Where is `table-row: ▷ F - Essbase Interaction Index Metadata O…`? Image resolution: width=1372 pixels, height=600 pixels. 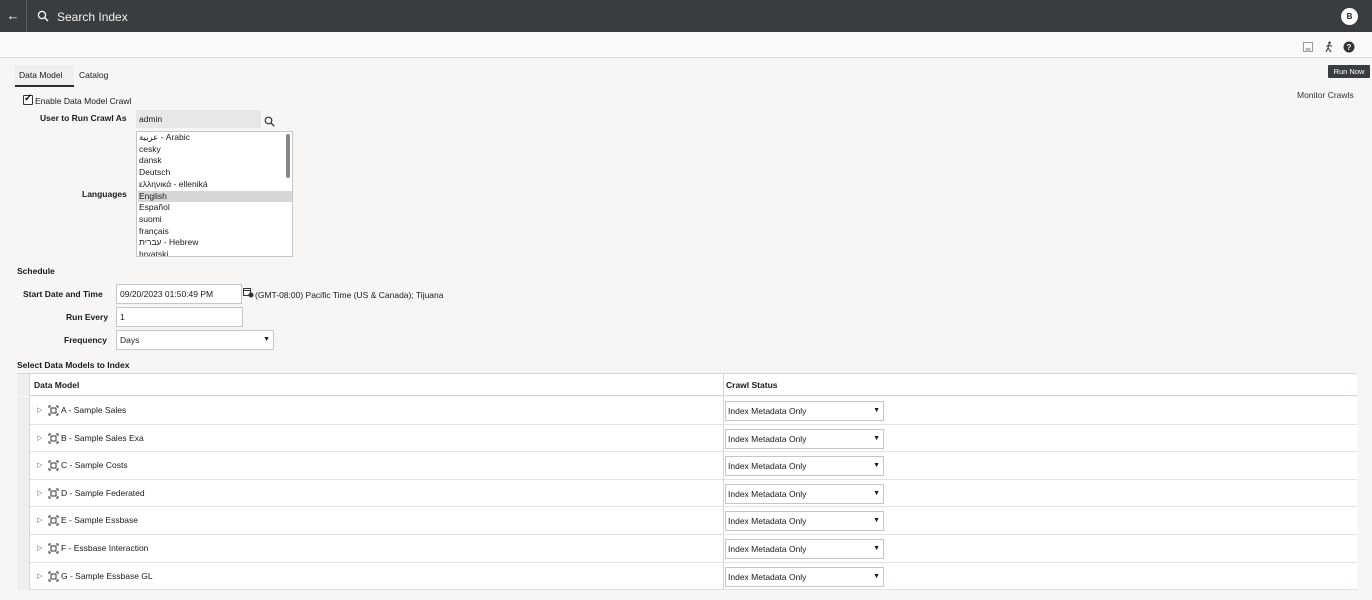
table-row: ▷ F - Essbase Interaction Index Metadata O… is located at coordinates (687, 549).